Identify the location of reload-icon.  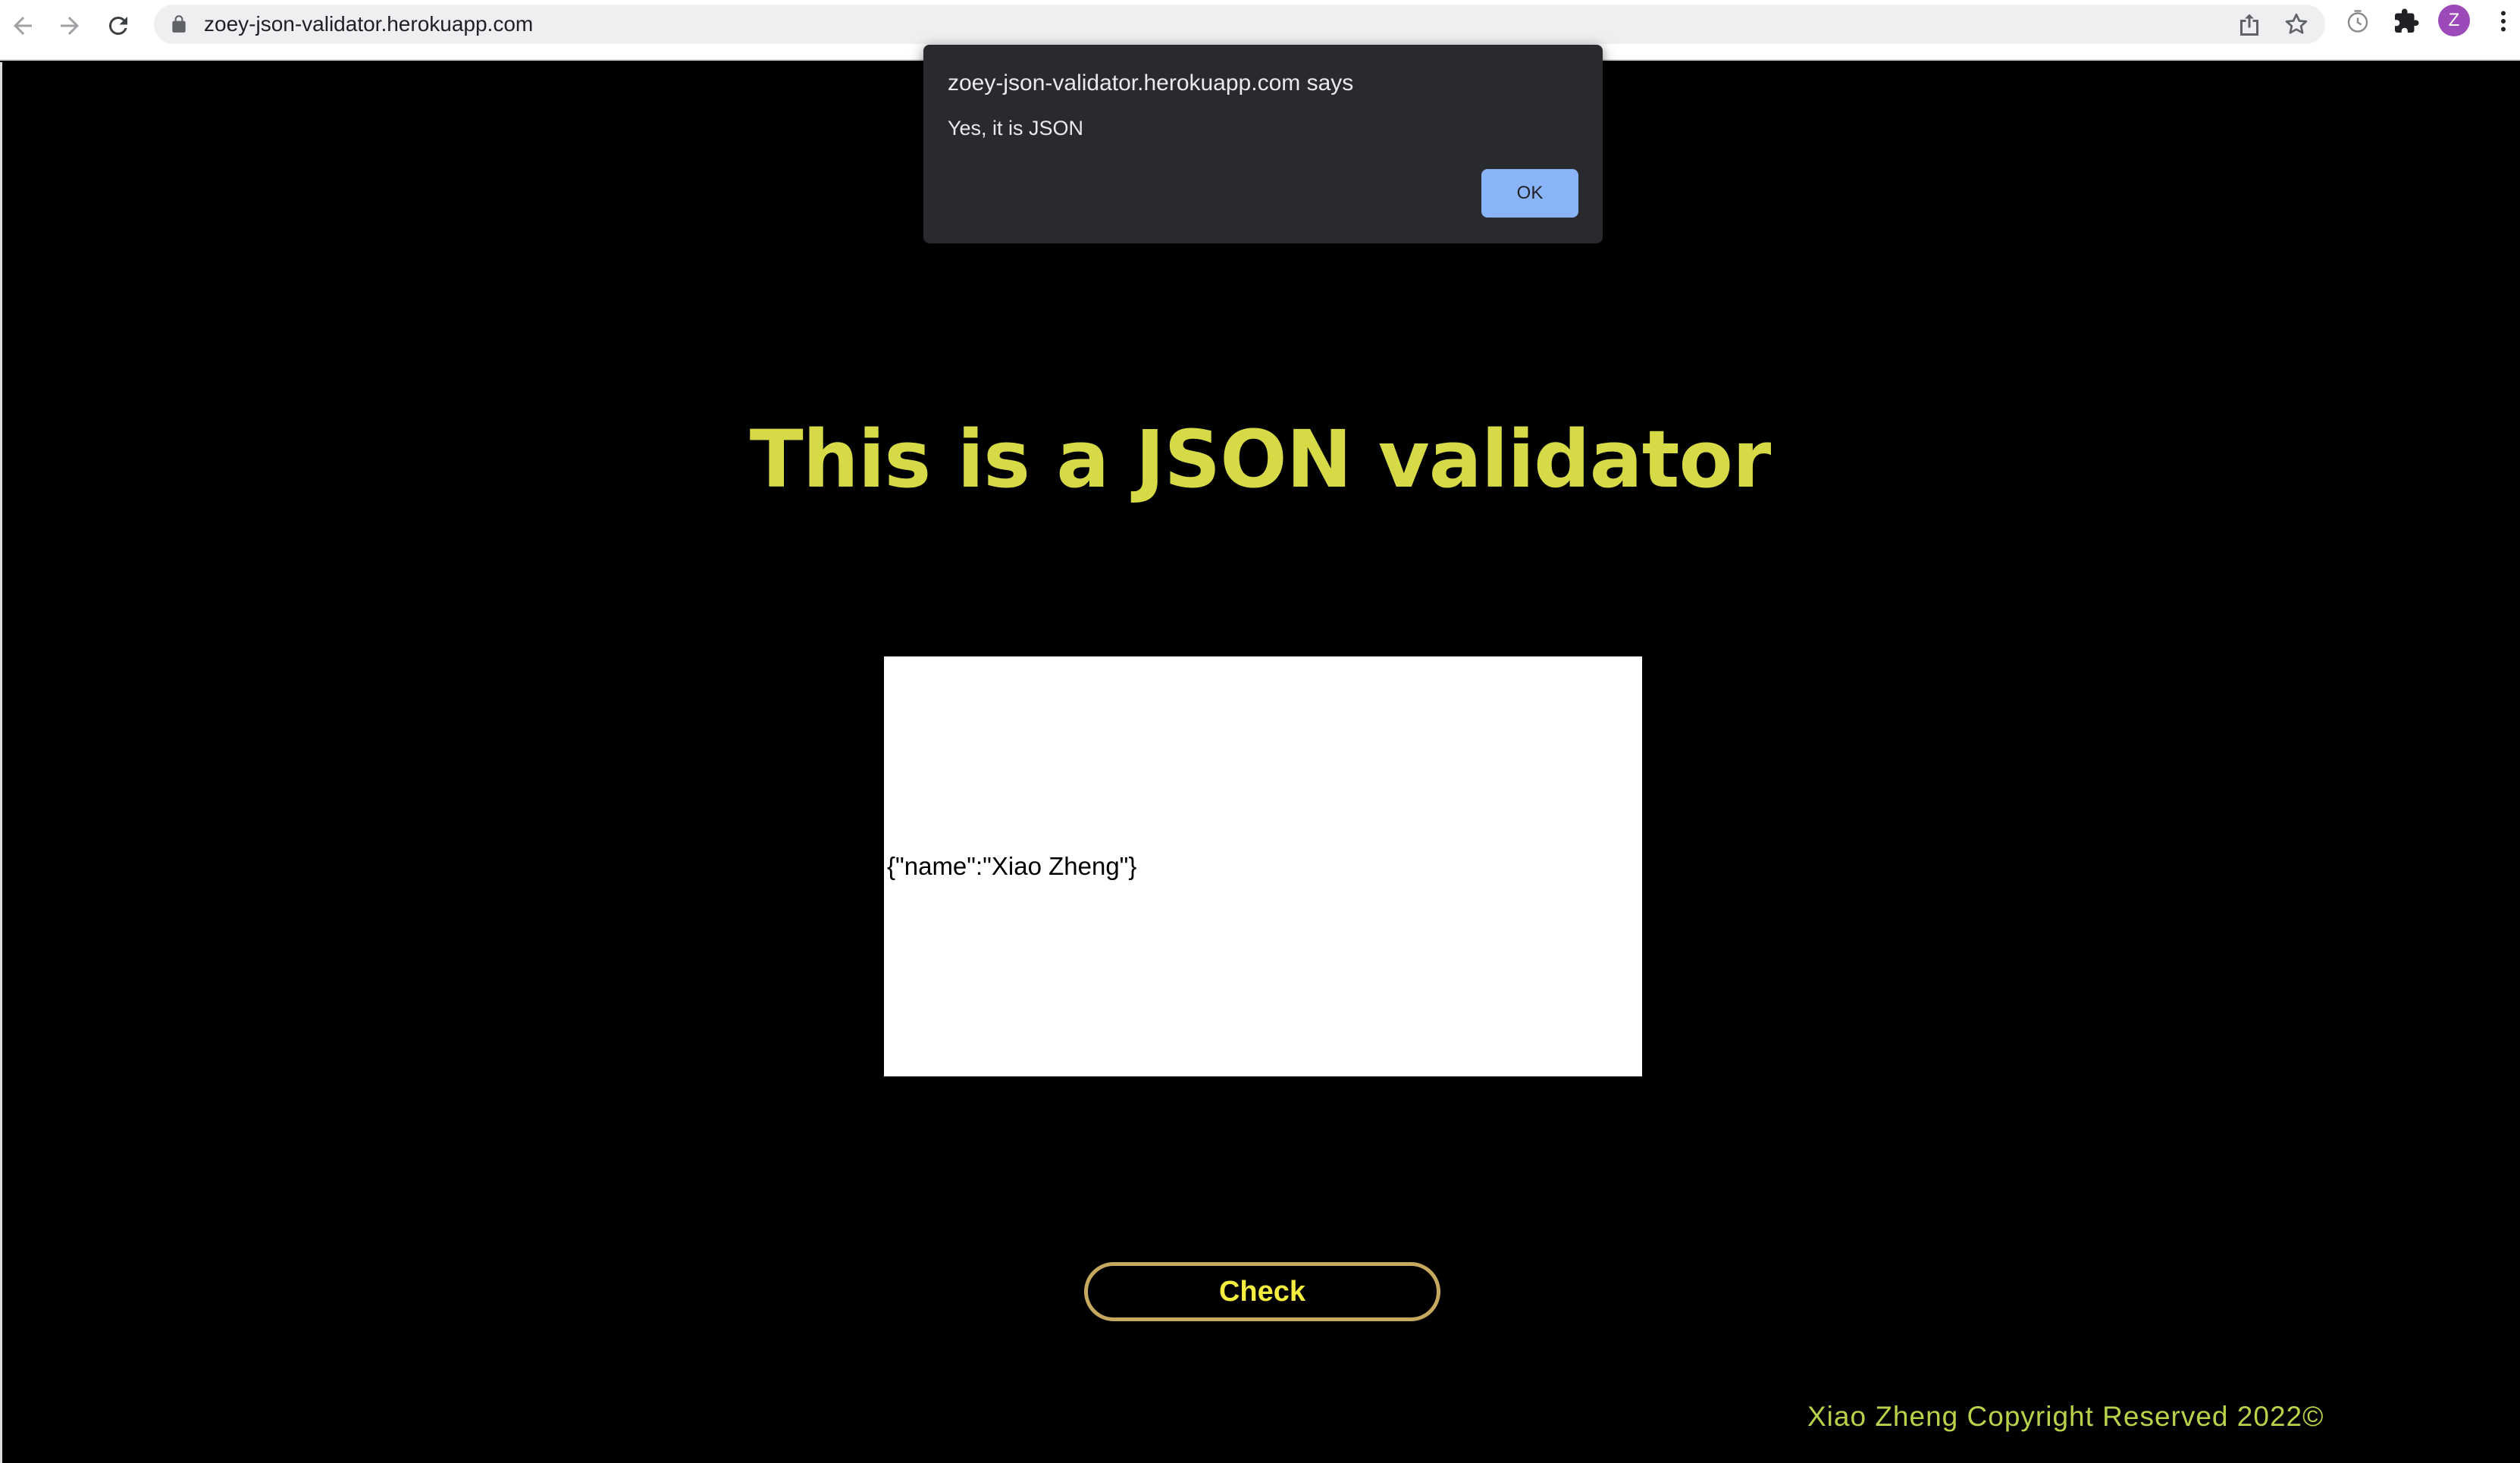
(118, 26).